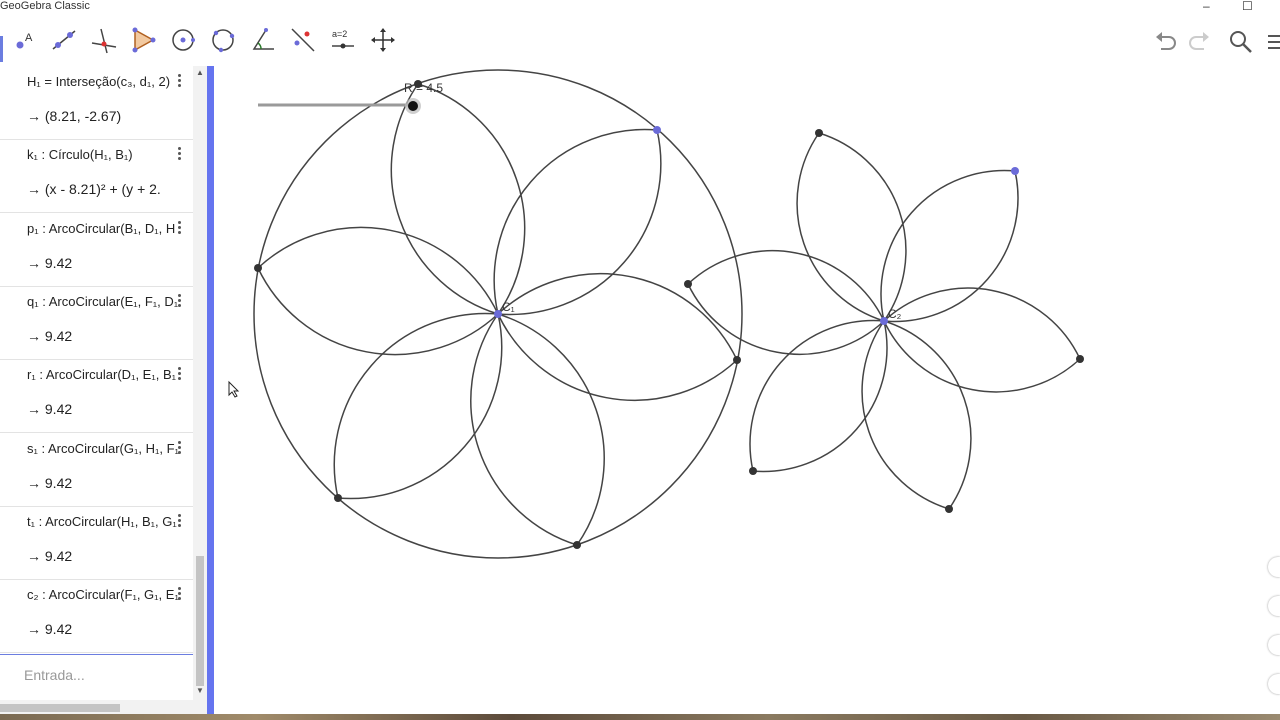 The height and width of the screenshot is (720, 1280). What do you see at coordinates (200, 690) in the screenshot?
I see `scroll-down-icon: ▼` at bounding box center [200, 690].